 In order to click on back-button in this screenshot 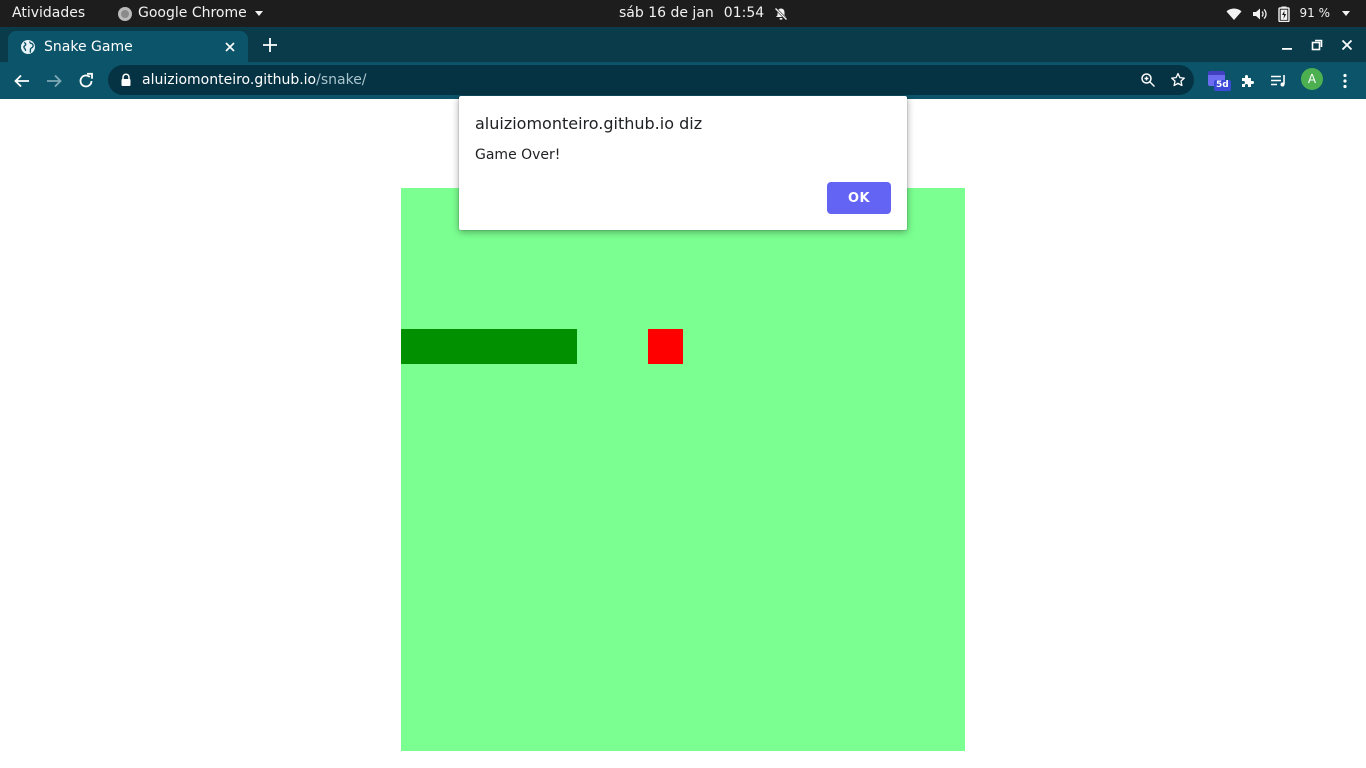, I will do `click(22, 81)`.